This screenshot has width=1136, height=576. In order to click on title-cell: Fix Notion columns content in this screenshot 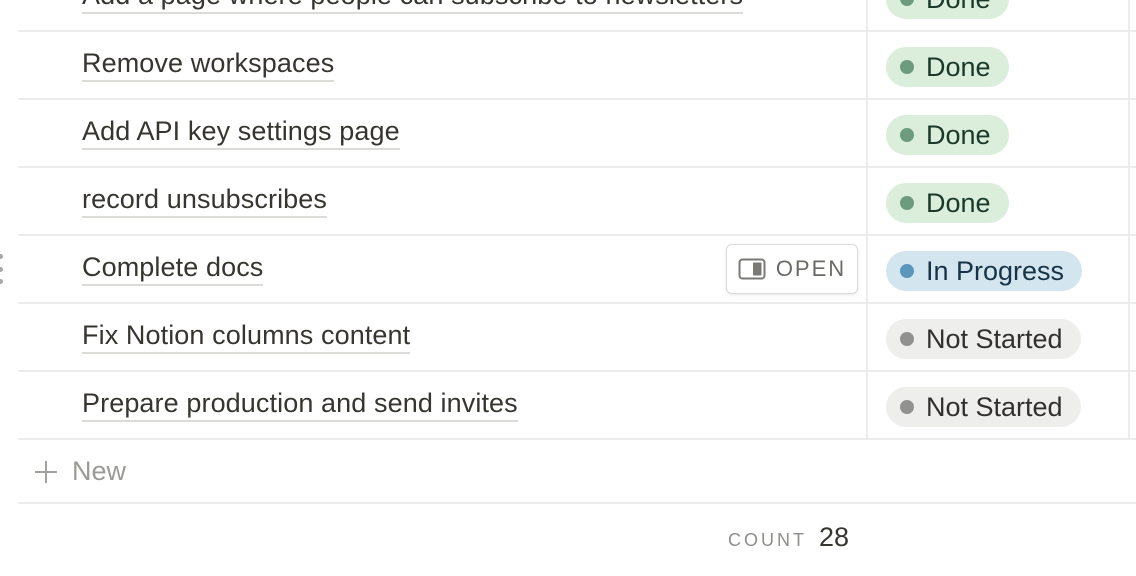, I will do `click(443, 337)`.